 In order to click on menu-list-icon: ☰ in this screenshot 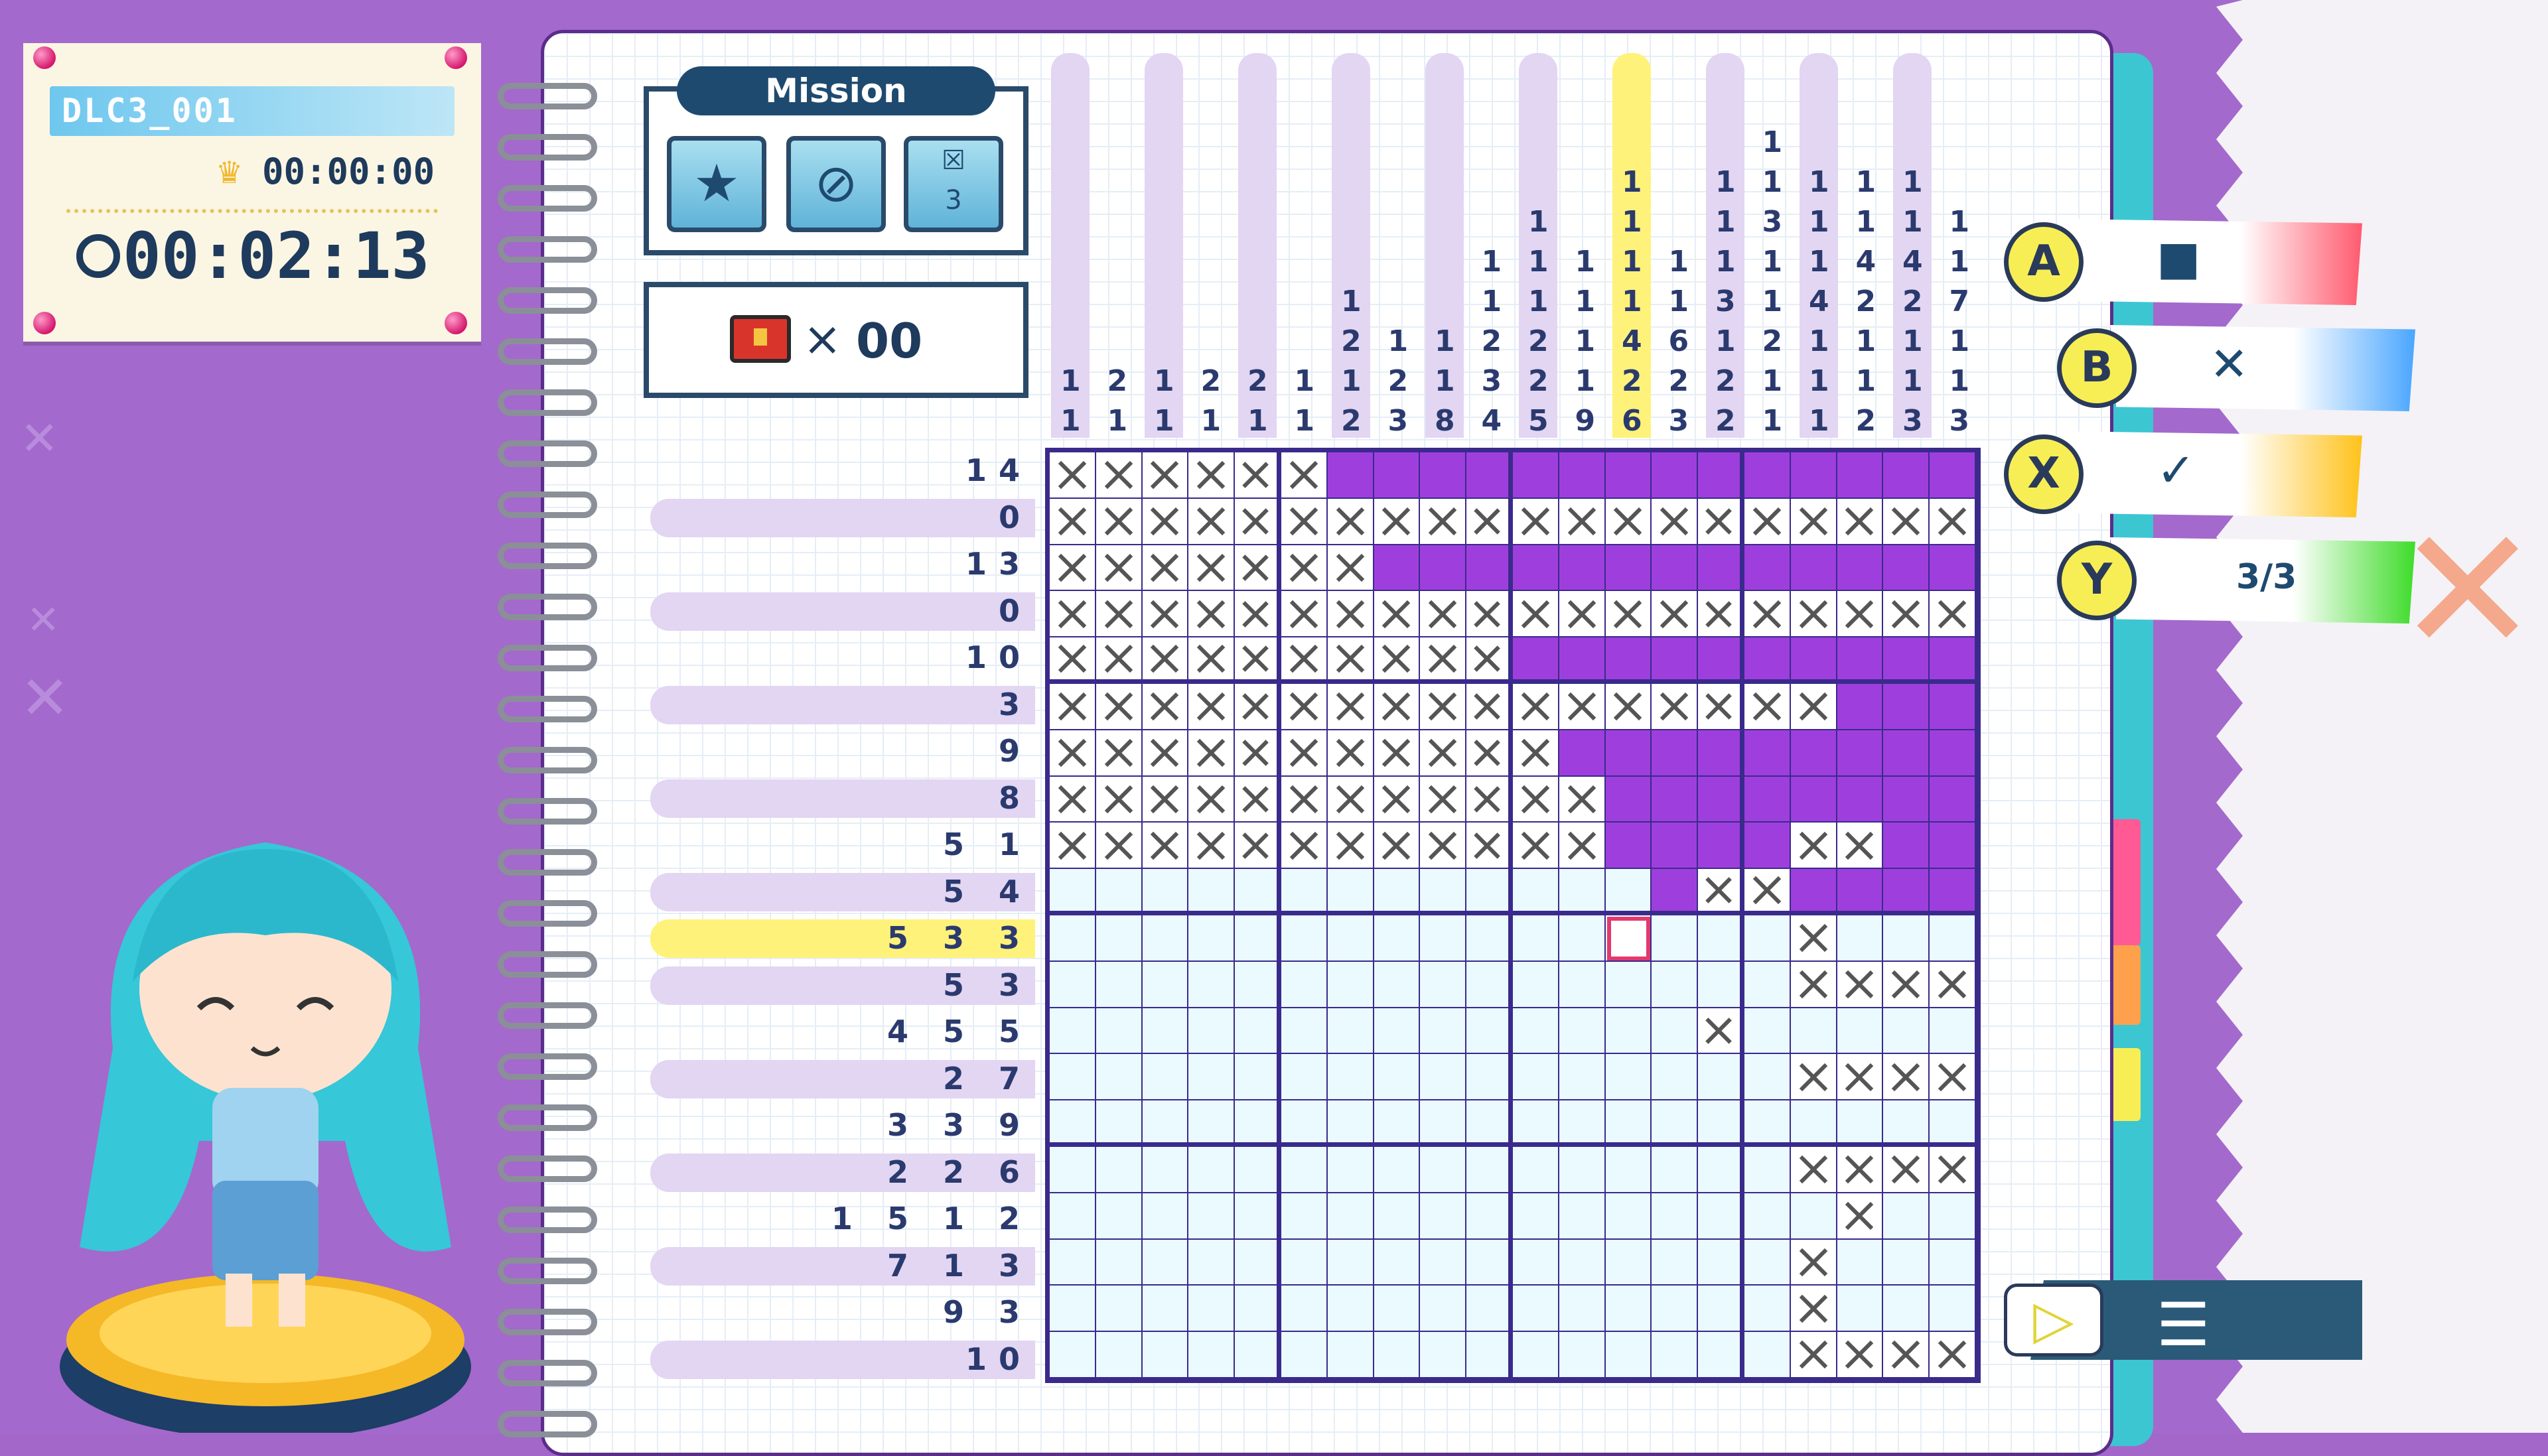, I will do `click(2184, 1325)`.